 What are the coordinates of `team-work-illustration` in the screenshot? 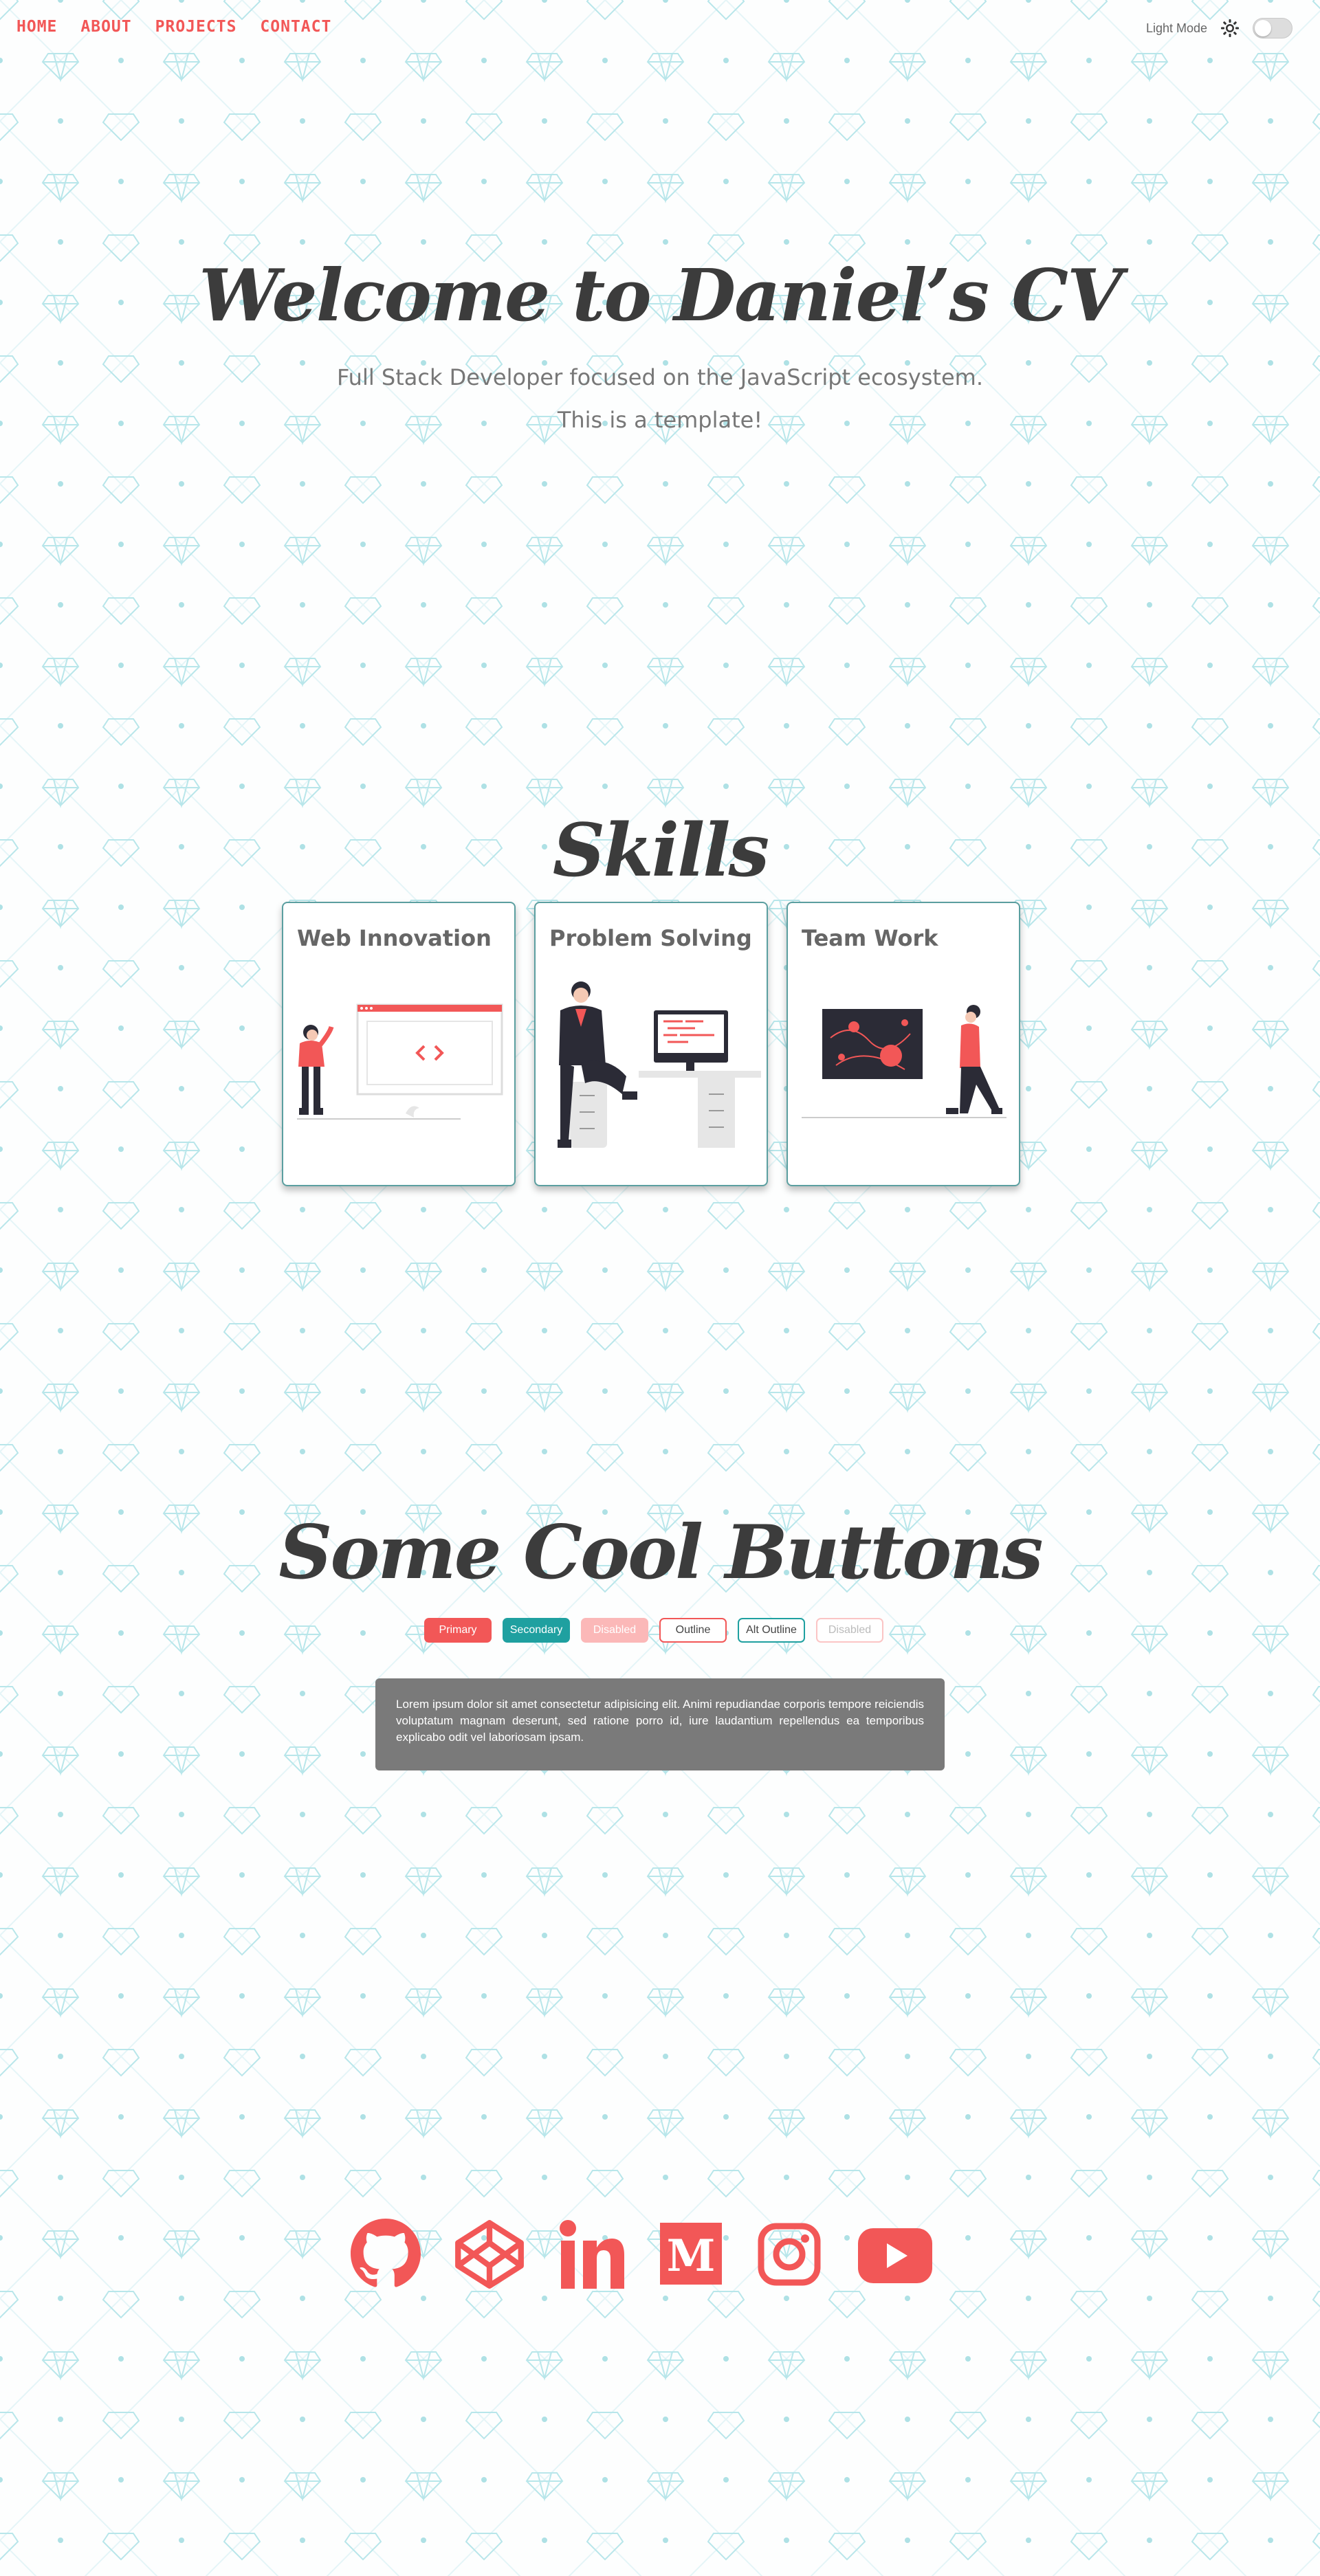 It's located at (904, 1061).